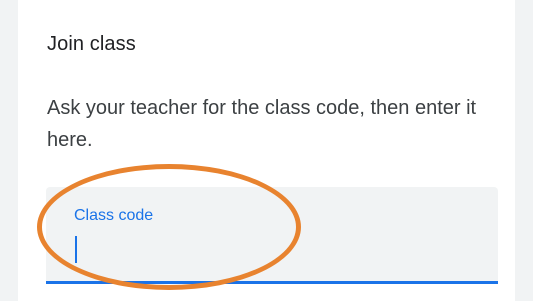 This screenshot has height=301, width=533. I want to click on text-caret, so click(76, 249).